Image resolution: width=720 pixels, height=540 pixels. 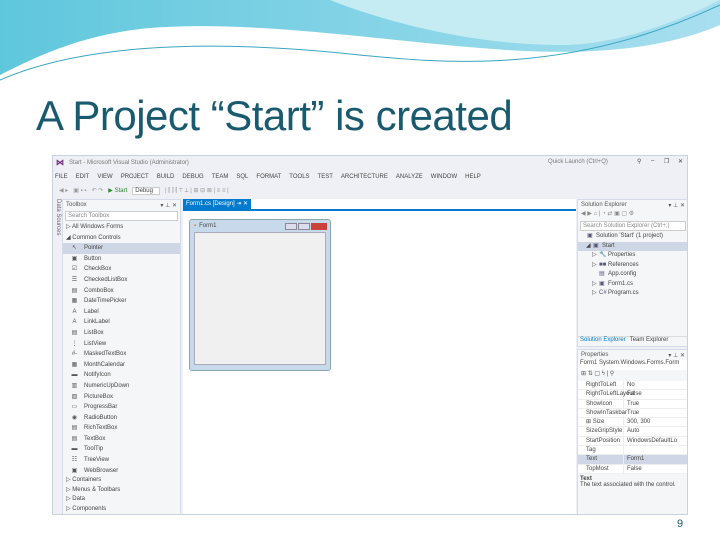 What do you see at coordinates (220, 177) in the screenshot?
I see `menu-team: TEAM` at bounding box center [220, 177].